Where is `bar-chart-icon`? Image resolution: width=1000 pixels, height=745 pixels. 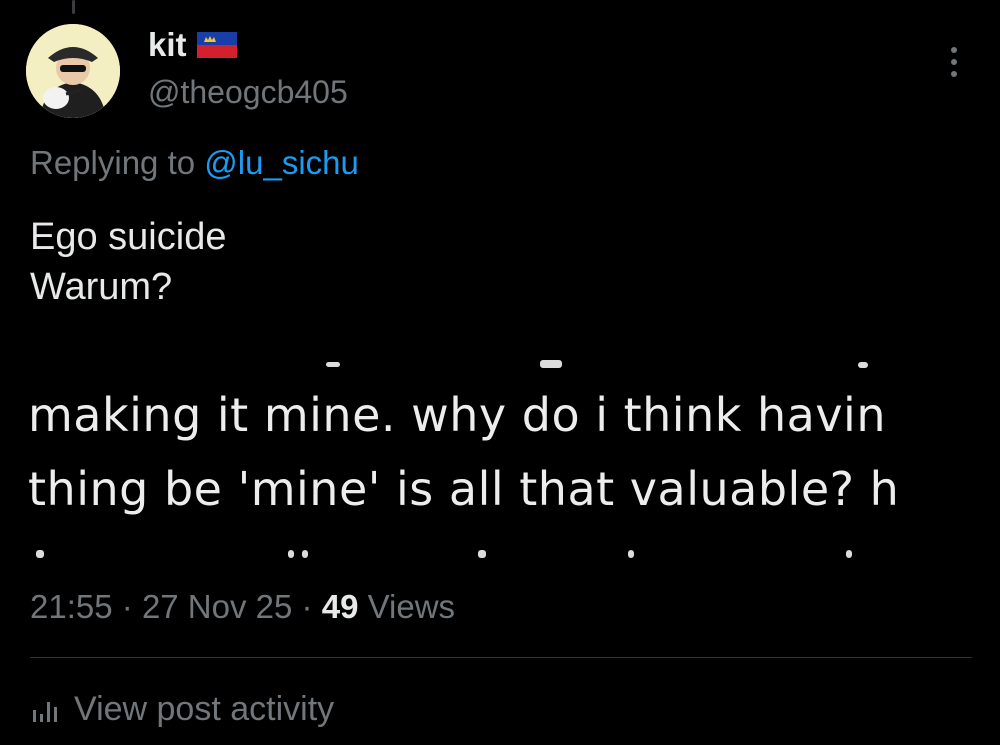
bar-chart-icon is located at coordinates (45, 711).